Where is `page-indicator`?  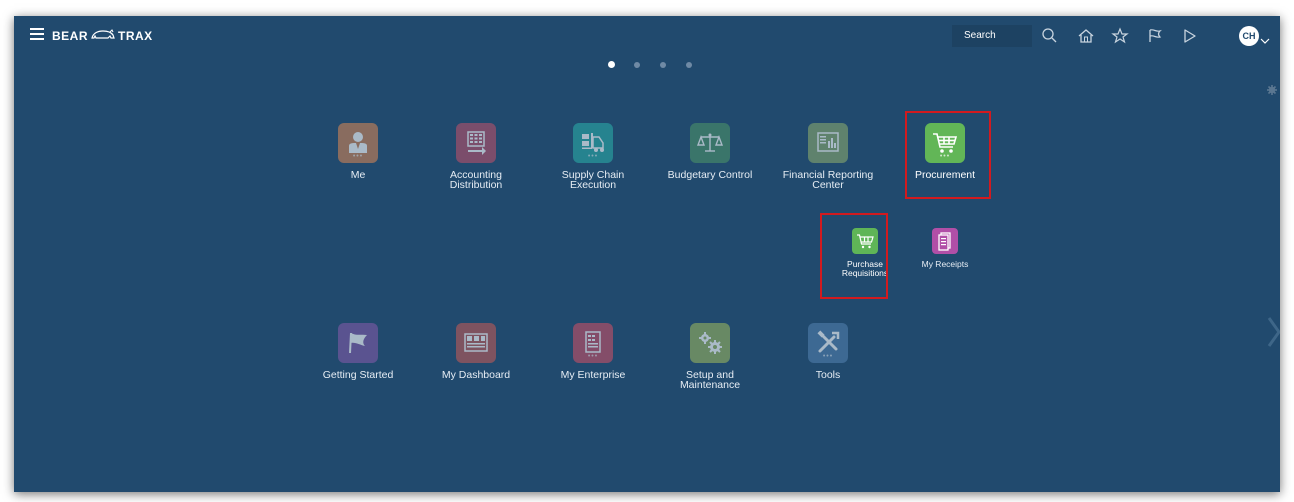 page-indicator is located at coordinates (653, 65).